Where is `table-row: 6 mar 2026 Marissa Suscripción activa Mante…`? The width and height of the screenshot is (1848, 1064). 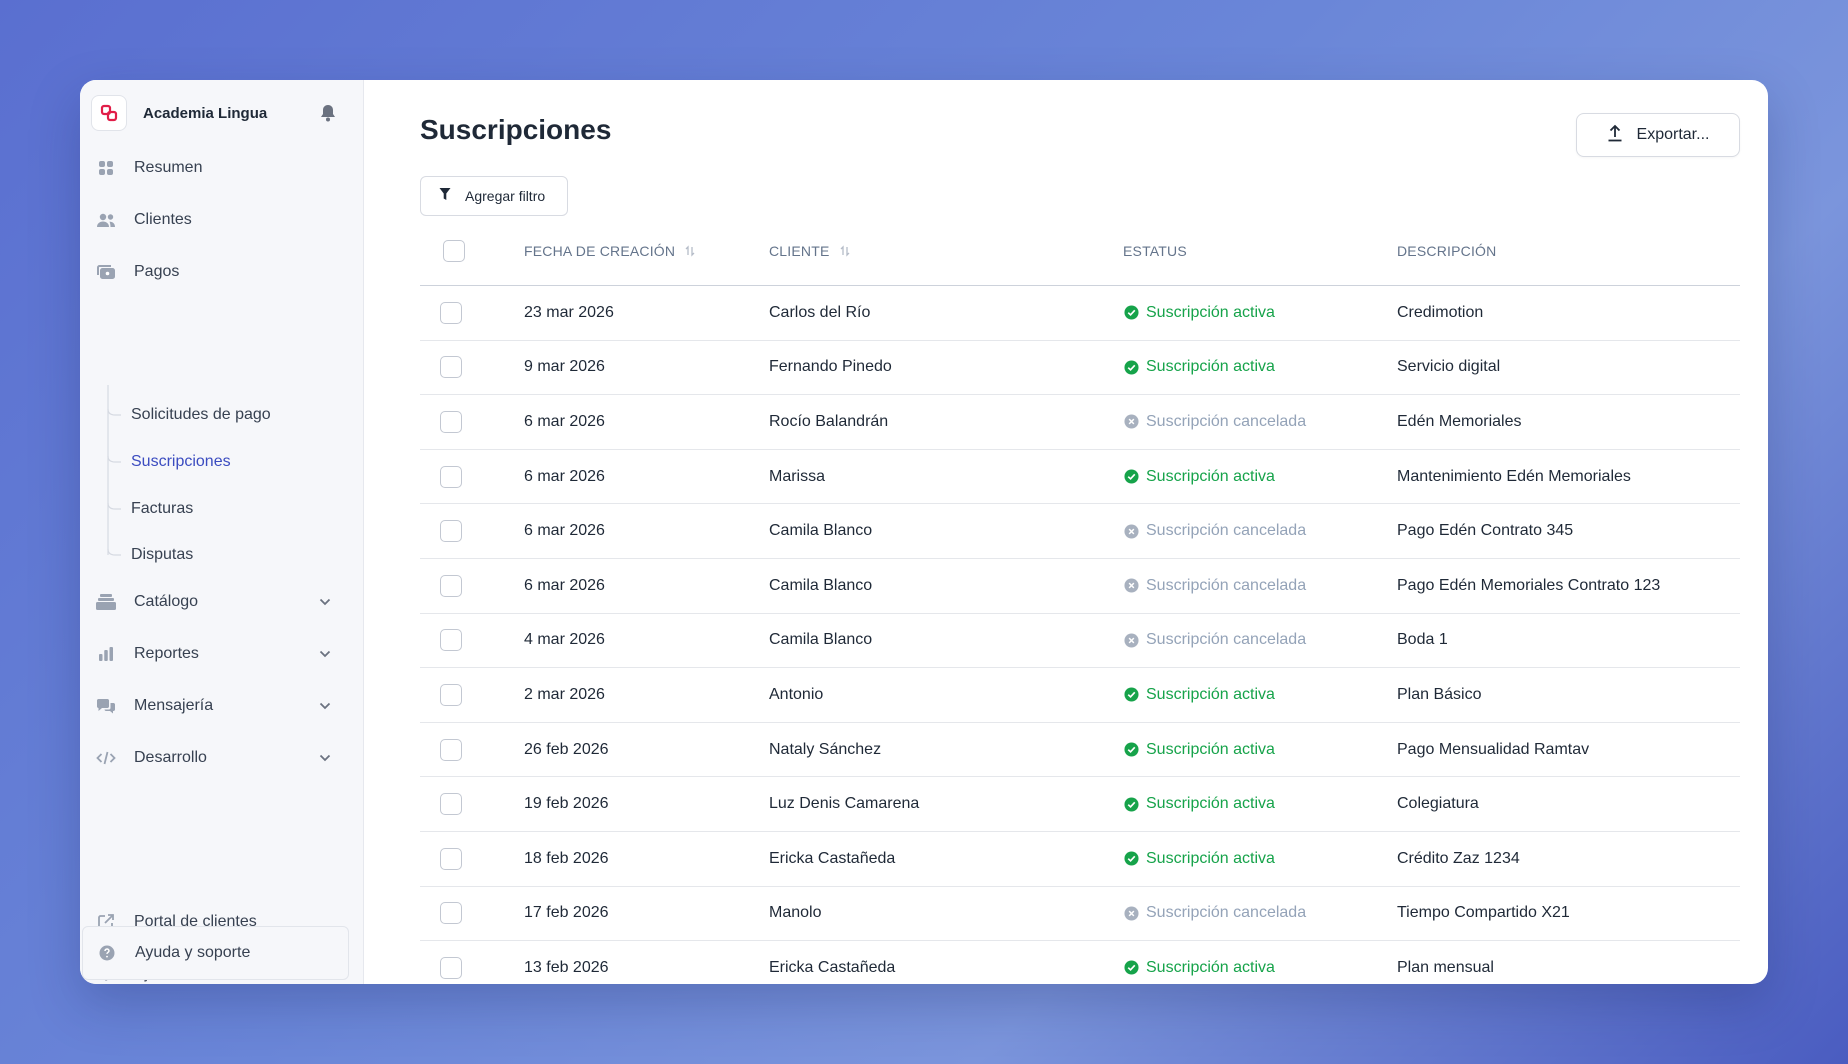 table-row: 6 mar 2026 Marissa Suscripción activa Mante… is located at coordinates (1080, 477).